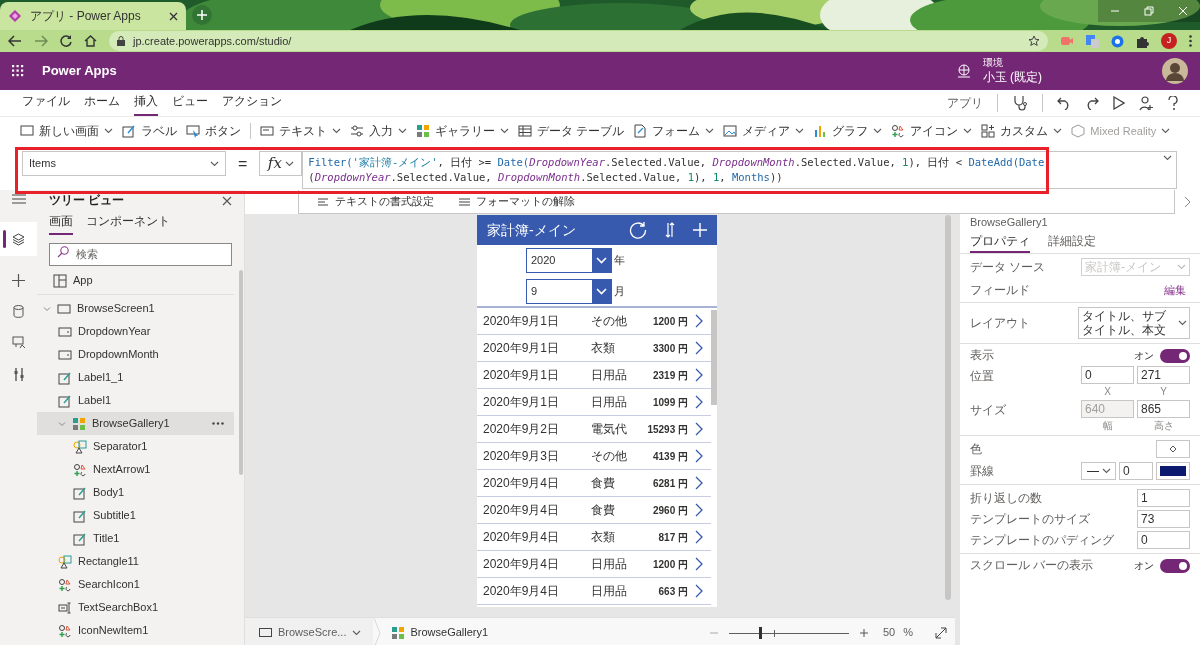 The height and width of the screenshot is (645, 1200). I want to click on insert-tool-button: フォーム, so click(674, 131).